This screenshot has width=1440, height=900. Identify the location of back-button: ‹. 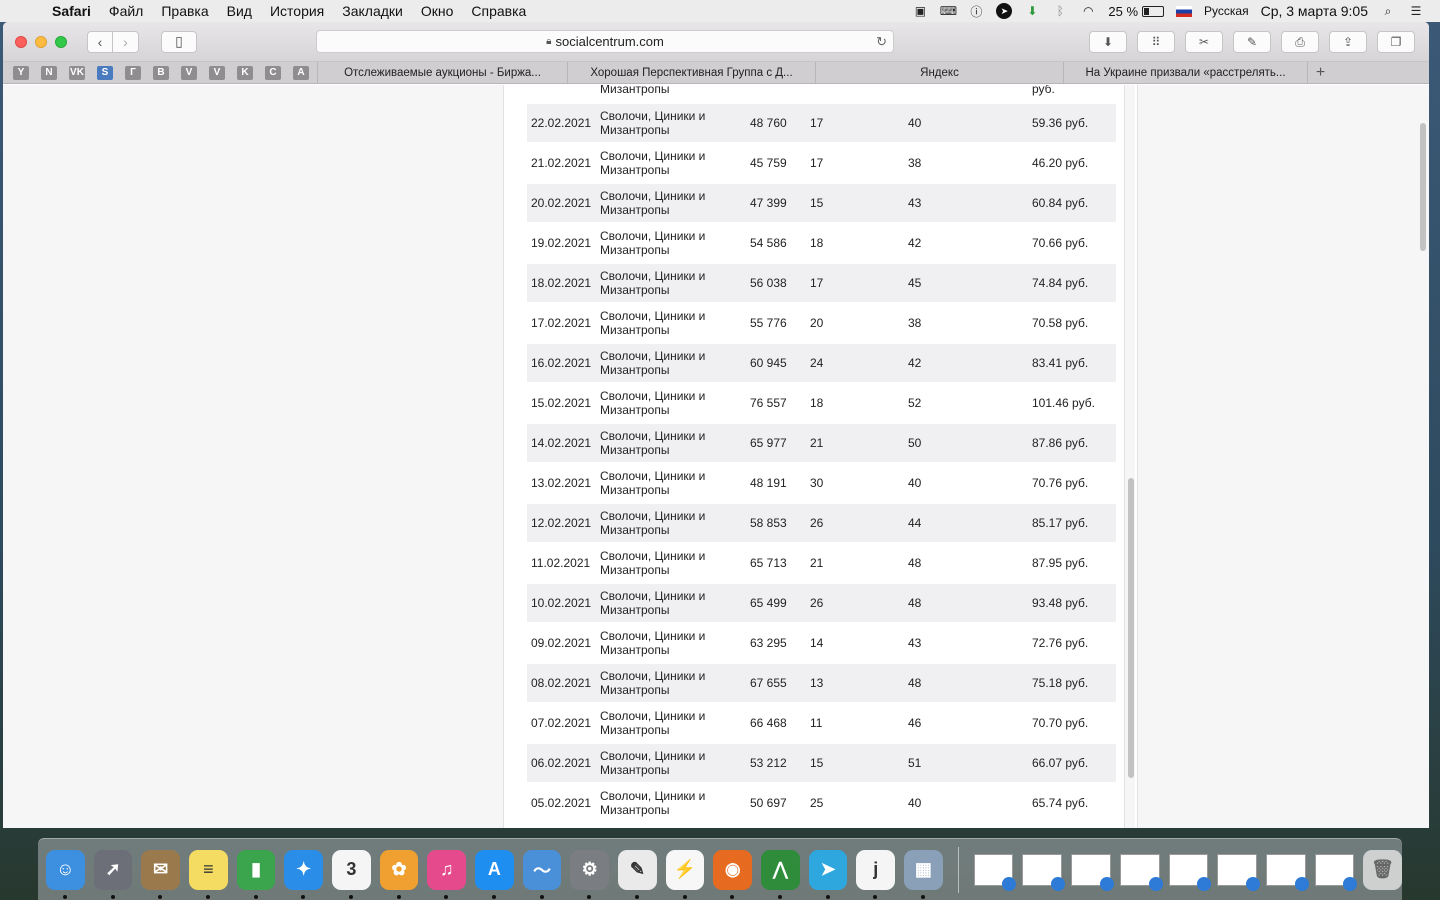
(100, 41).